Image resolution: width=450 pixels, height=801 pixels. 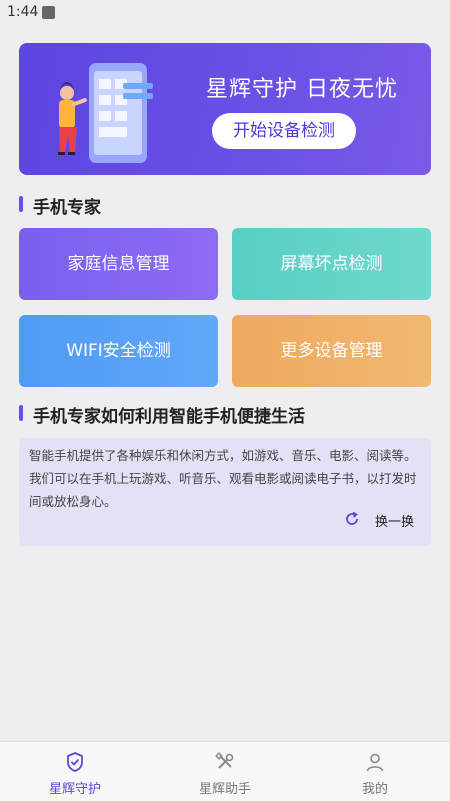 I want to click on shield-check-icon, so click(x=75, y=762).